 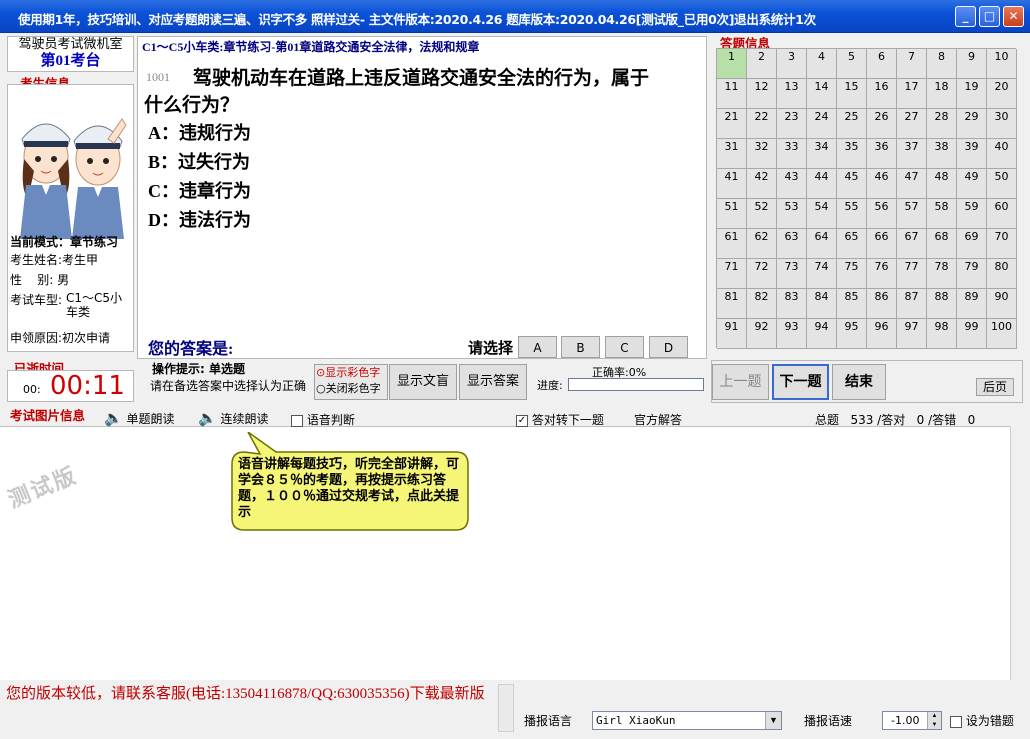 What do you see at coordinates (822, 64) in the screenshot?
I see `answer-cell: 4` at bounding box center [822, 64].